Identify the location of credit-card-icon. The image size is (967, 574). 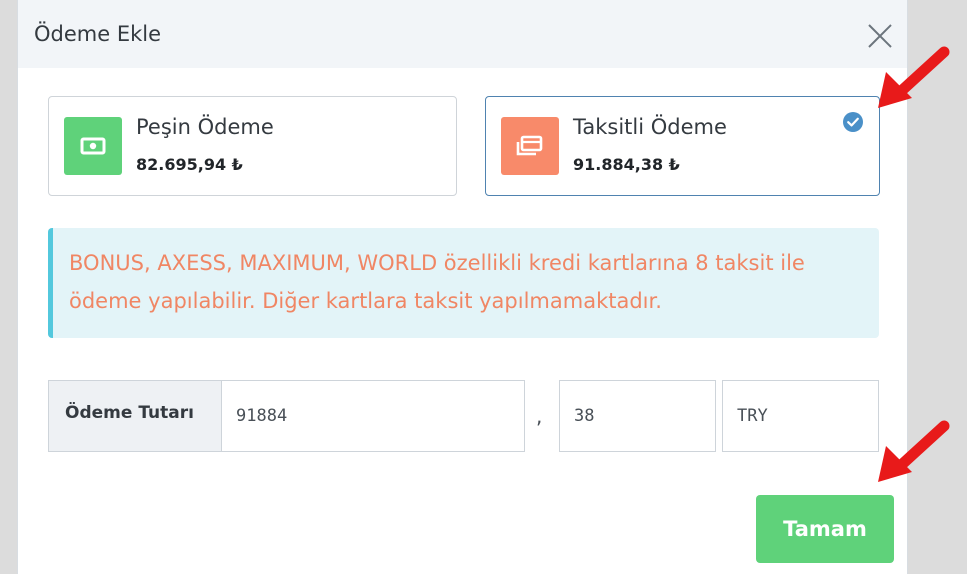
(530, 146).